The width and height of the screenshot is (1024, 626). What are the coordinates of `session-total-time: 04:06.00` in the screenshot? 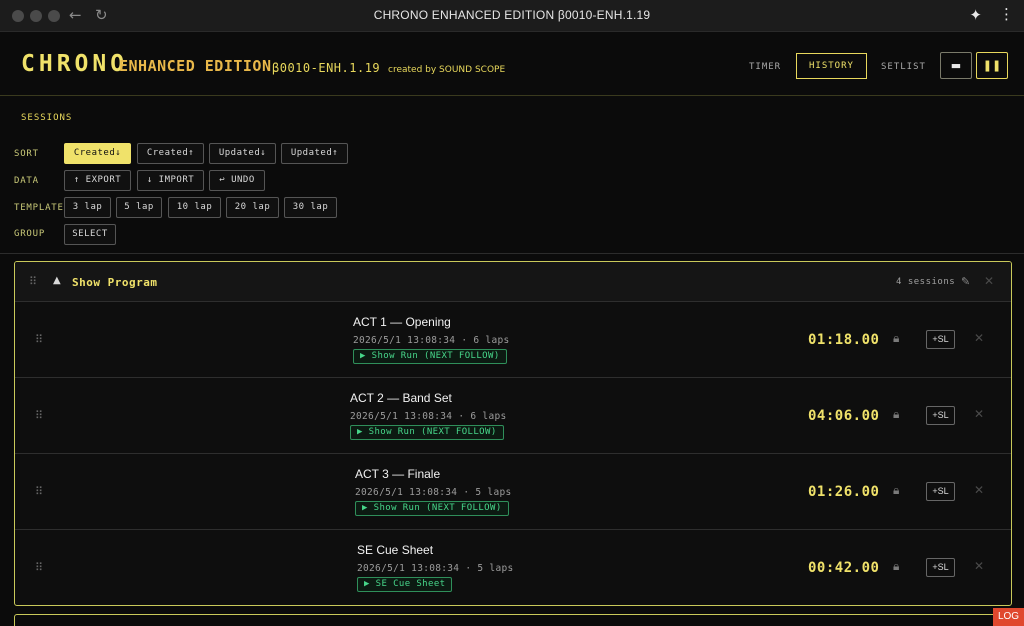 It's located at (844, 416).